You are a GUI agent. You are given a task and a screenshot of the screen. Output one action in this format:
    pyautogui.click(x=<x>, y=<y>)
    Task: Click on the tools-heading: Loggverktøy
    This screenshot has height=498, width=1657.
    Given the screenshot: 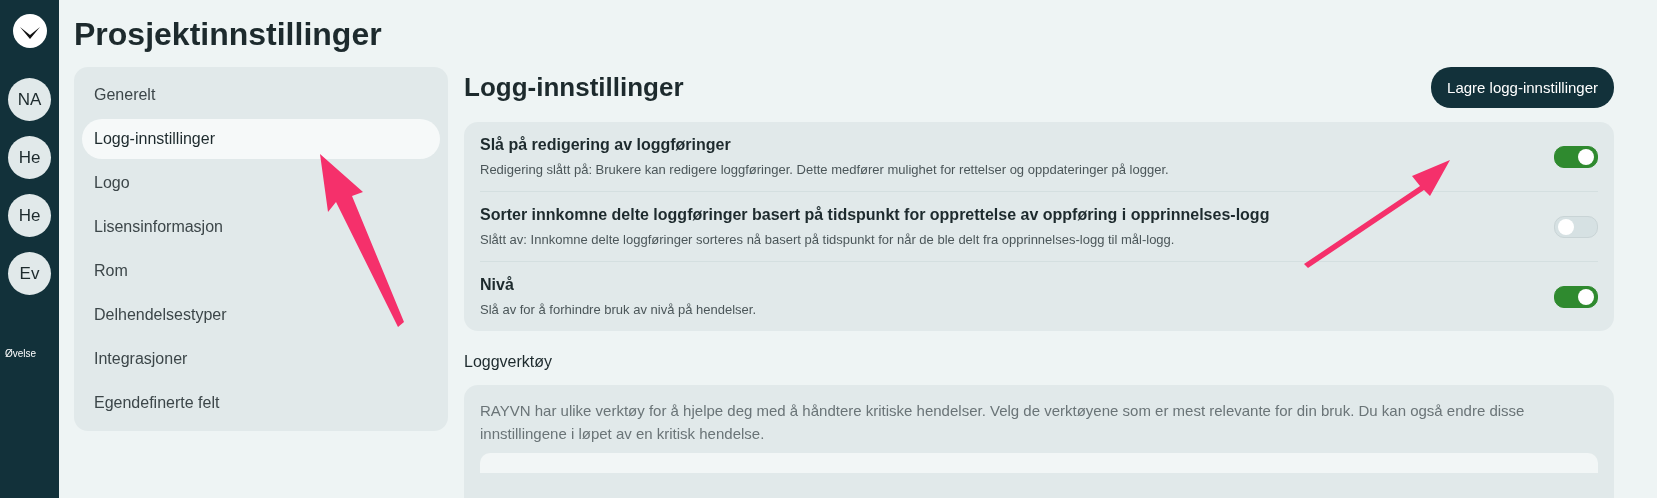 What is the action you would take?
    pyautogui.click(x=509, y=362)
    